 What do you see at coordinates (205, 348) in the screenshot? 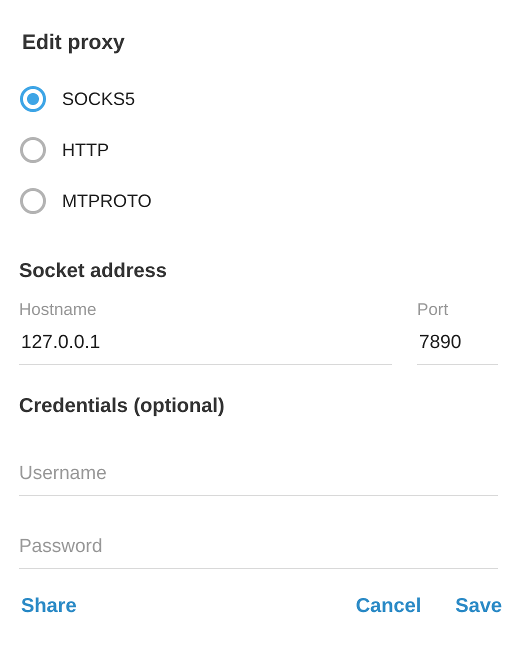
I see `hostname-field: 127.0.0.1` at bounding box center [205, 348].